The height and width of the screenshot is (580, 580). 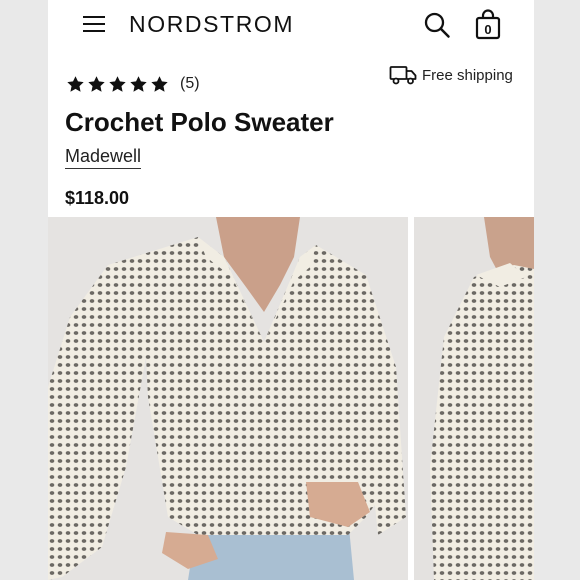 I want to click on top-navigation-bar: NORDSTROM 0, so click(x=291, y=26).